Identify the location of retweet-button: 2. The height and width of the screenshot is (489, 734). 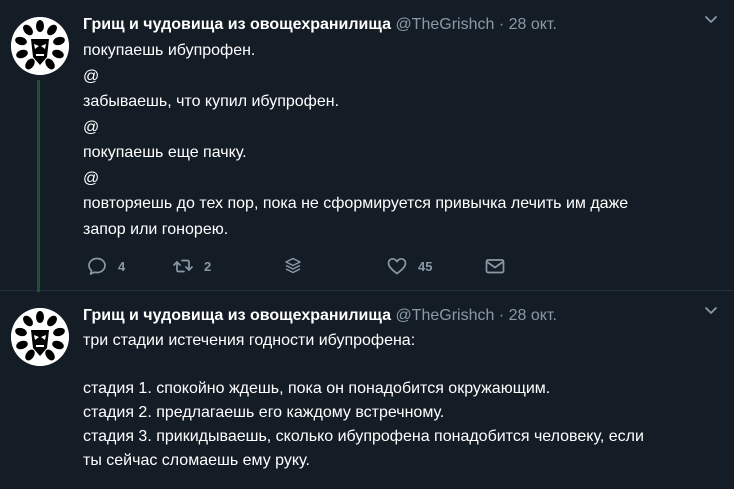
(191, 266).